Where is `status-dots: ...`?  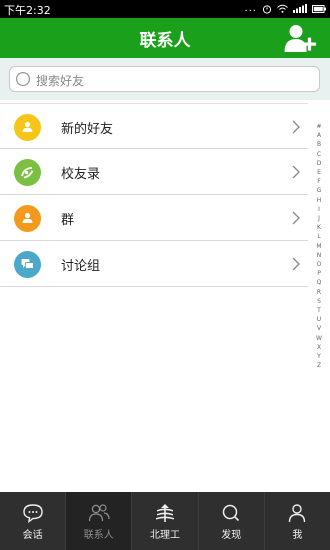
status-dots: ... is located at coordinates (250, 8).